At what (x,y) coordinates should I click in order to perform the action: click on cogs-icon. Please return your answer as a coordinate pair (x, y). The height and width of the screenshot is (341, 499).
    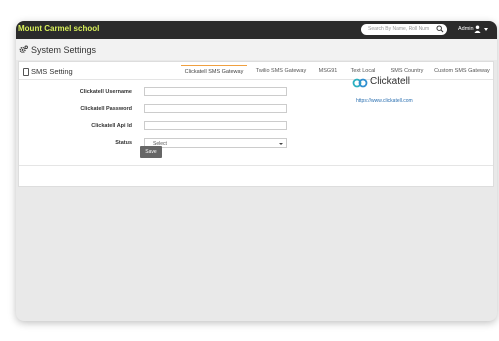
    Looking at the image, I should click on (23, 49).